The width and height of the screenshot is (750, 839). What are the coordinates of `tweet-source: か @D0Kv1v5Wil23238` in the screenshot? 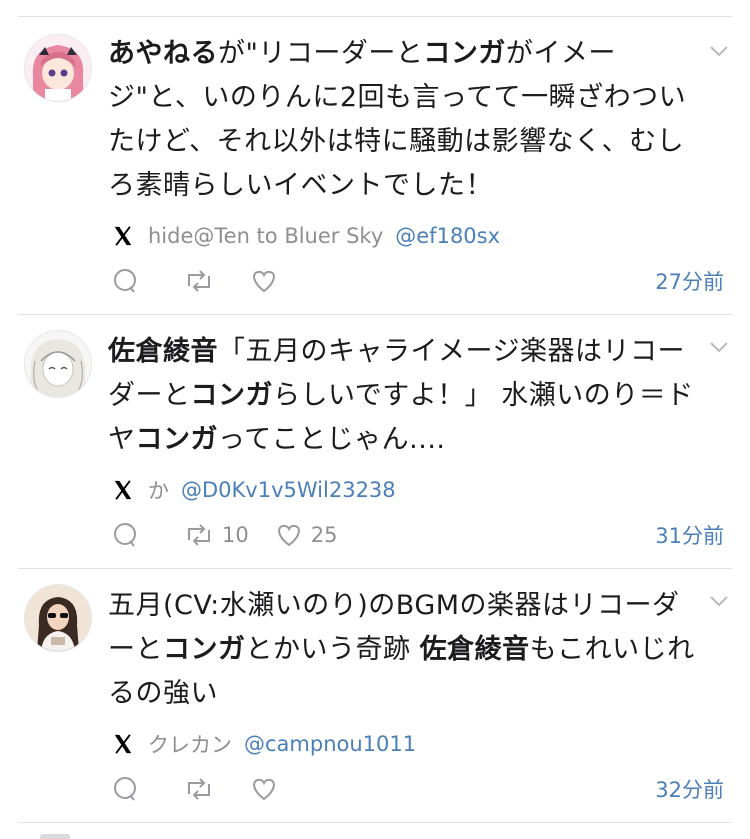 It's located at (254, 490).